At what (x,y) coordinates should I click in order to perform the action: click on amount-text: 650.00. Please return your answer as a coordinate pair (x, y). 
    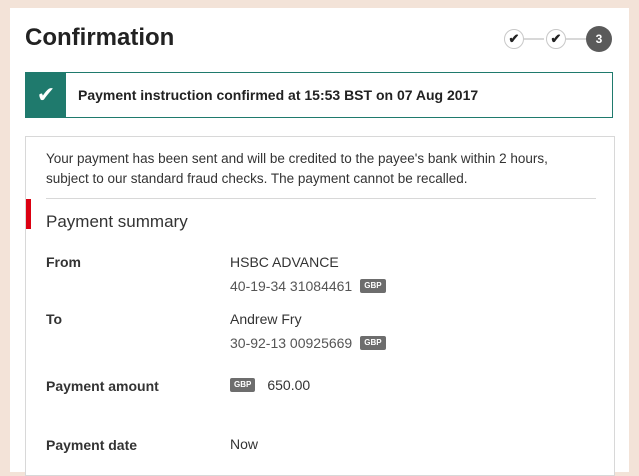
    Looking at the image, I should click on (289, 385).